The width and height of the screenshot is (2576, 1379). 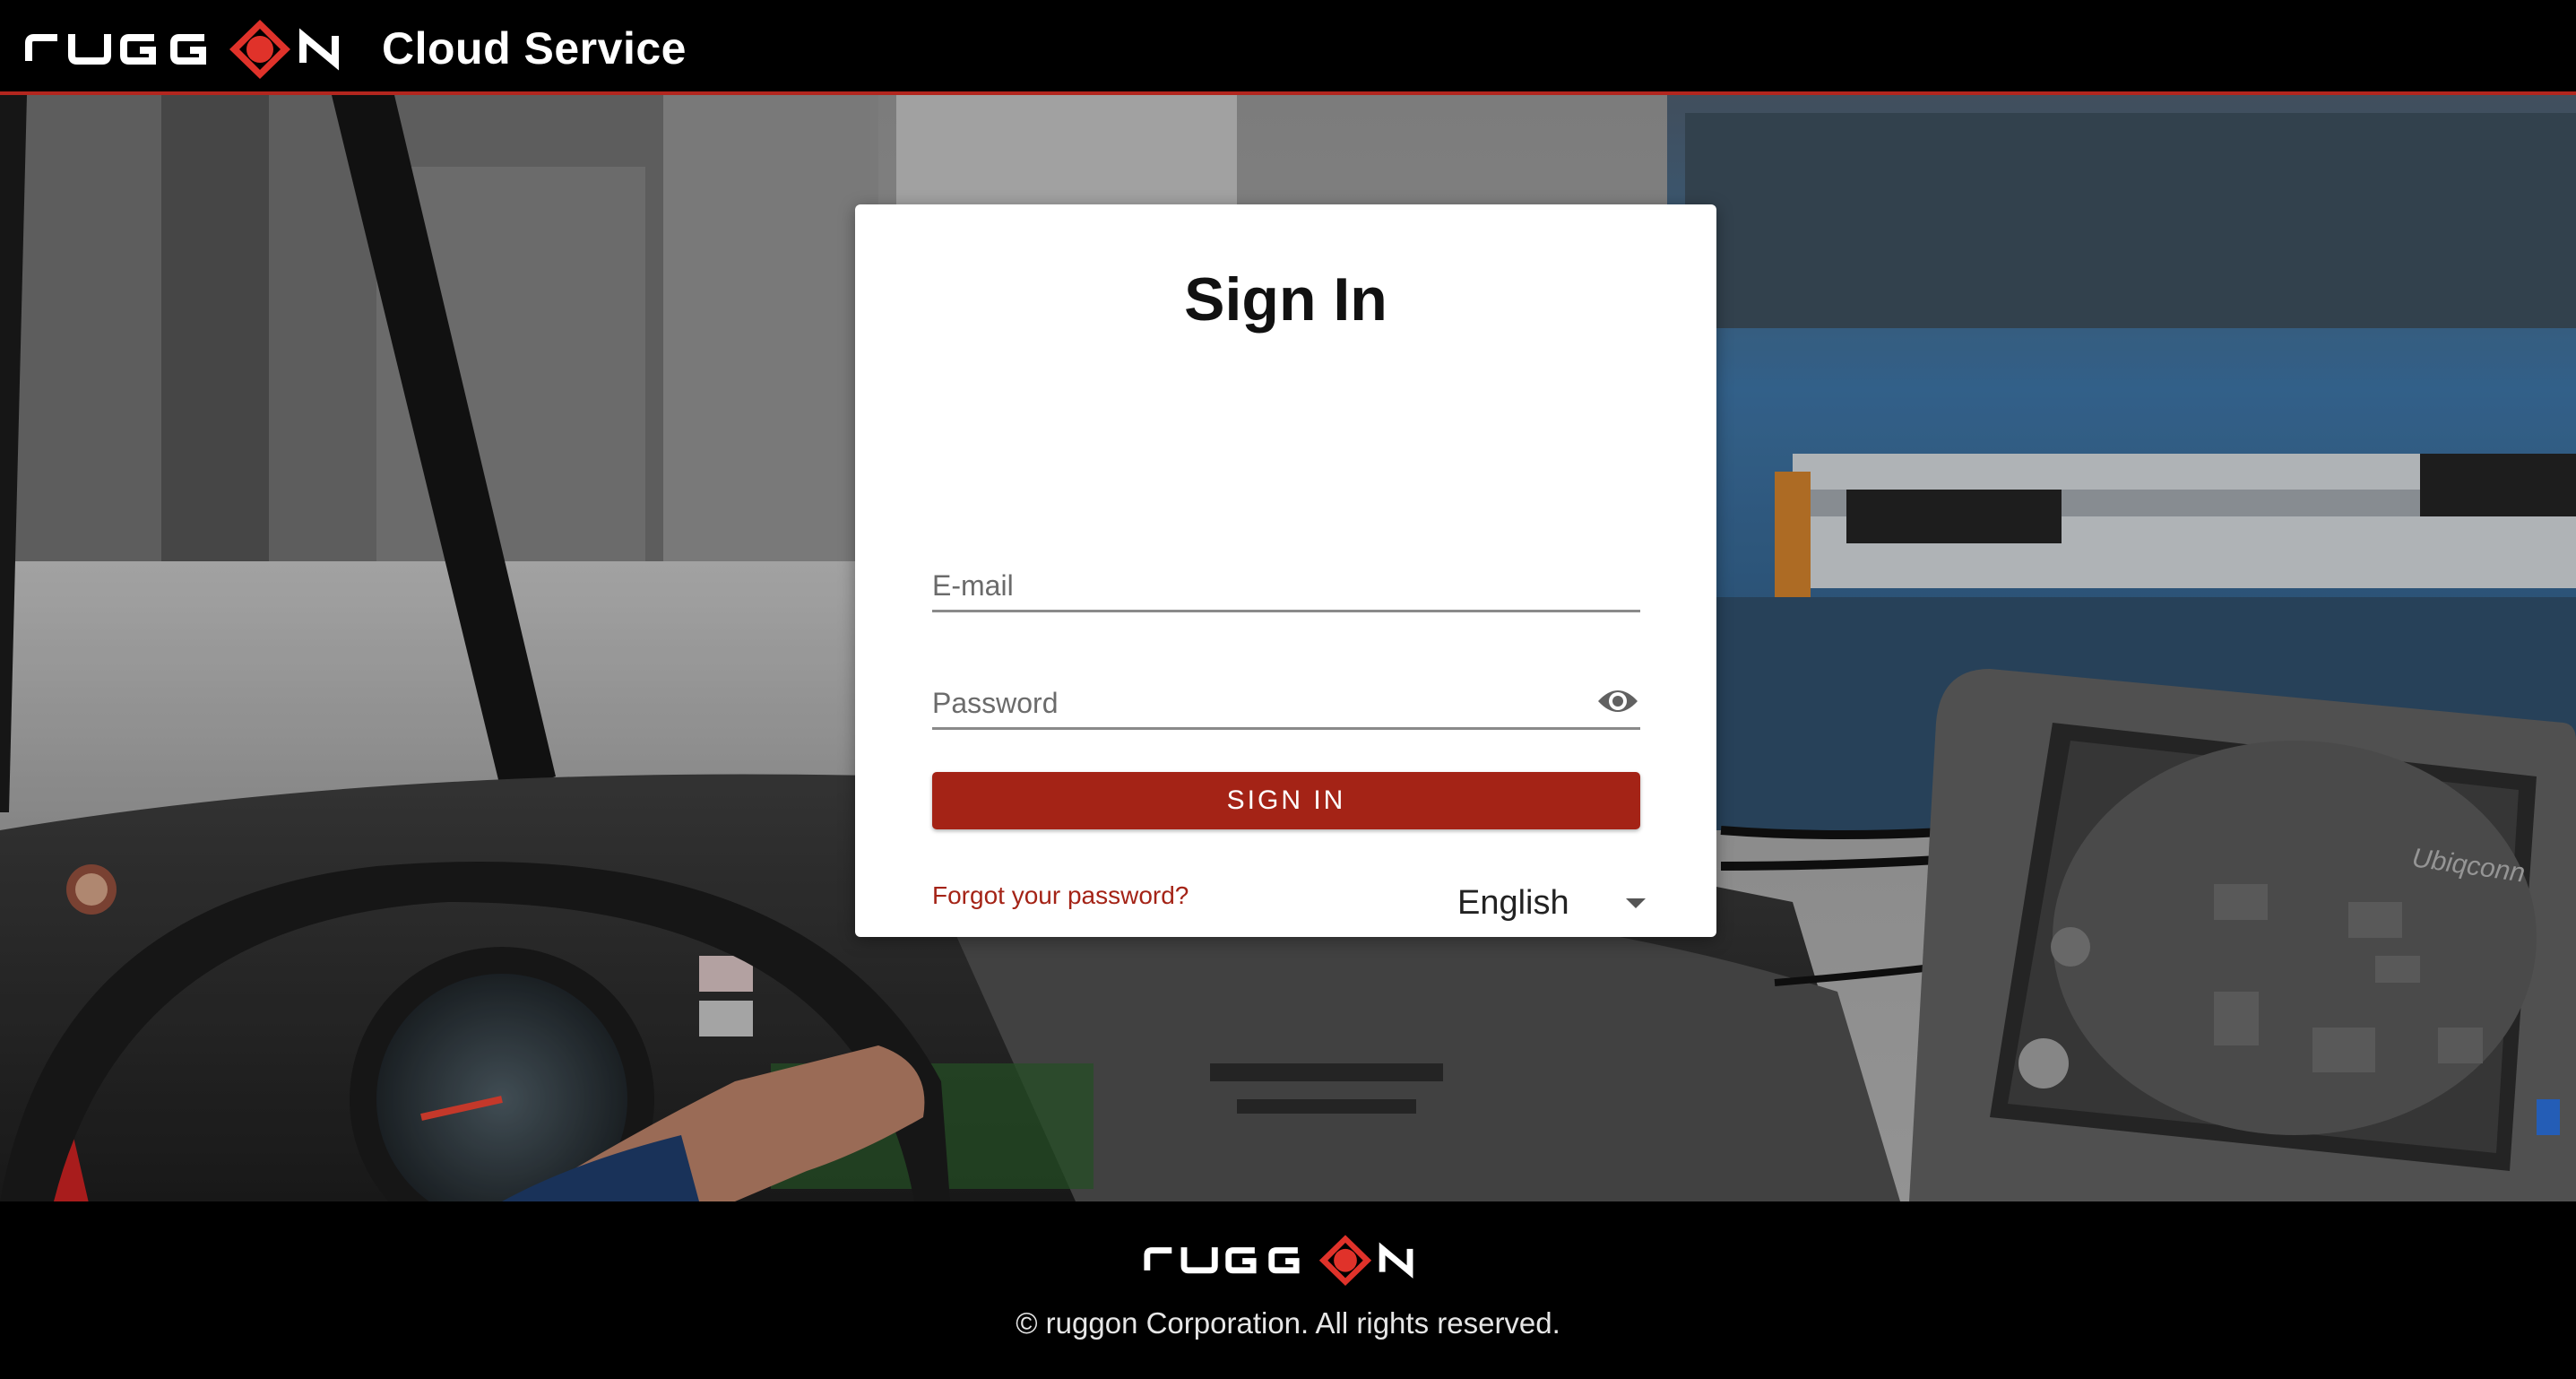 I want to click on email-input, so click(x=1286, y=580).